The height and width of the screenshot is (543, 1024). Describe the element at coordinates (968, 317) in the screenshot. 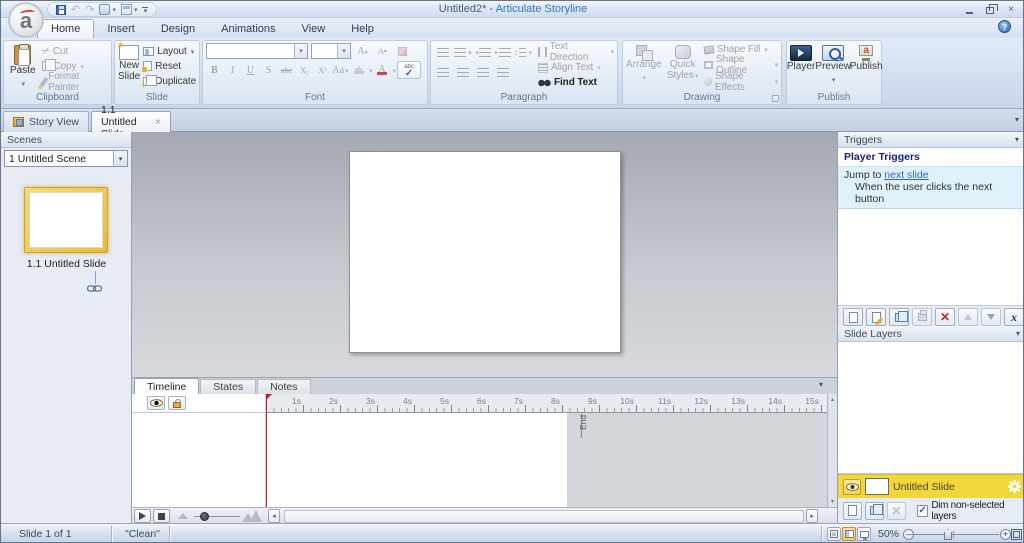

I see `move-trigger-up-button` at that location.